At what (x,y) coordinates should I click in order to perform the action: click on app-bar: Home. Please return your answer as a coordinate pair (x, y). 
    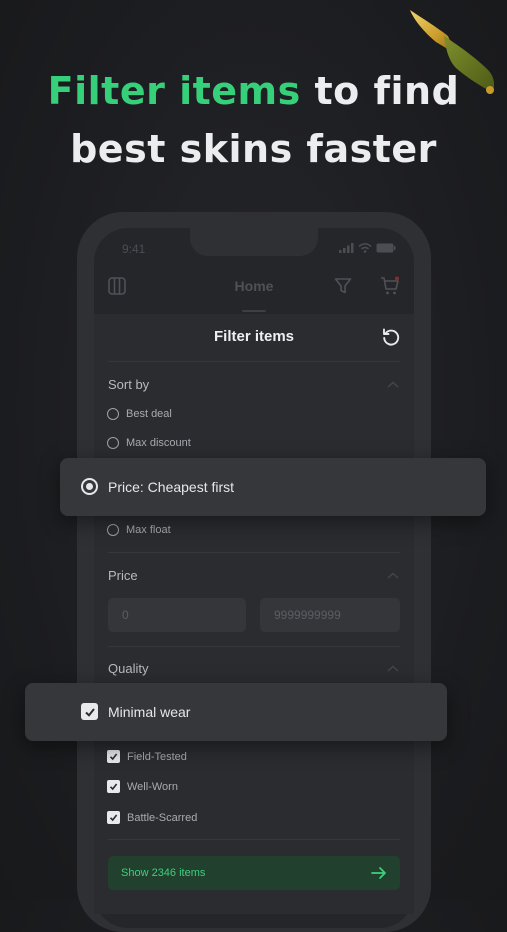
    Looking at the image, I should click on (254, 291).